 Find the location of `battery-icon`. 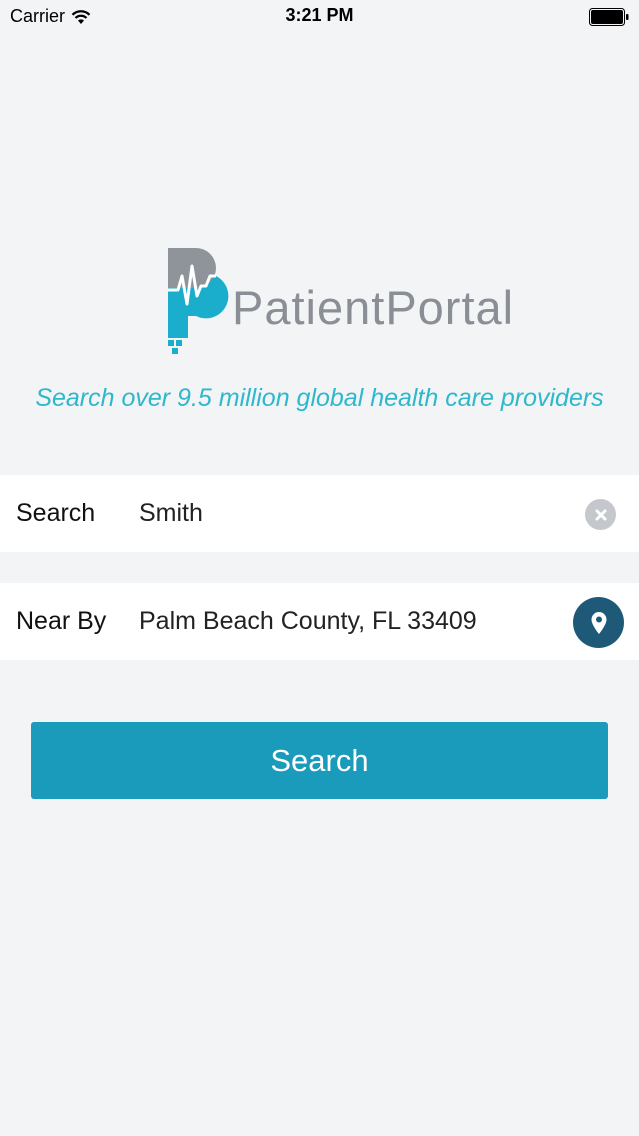

battery-icon is located at coordinates (609, 19).